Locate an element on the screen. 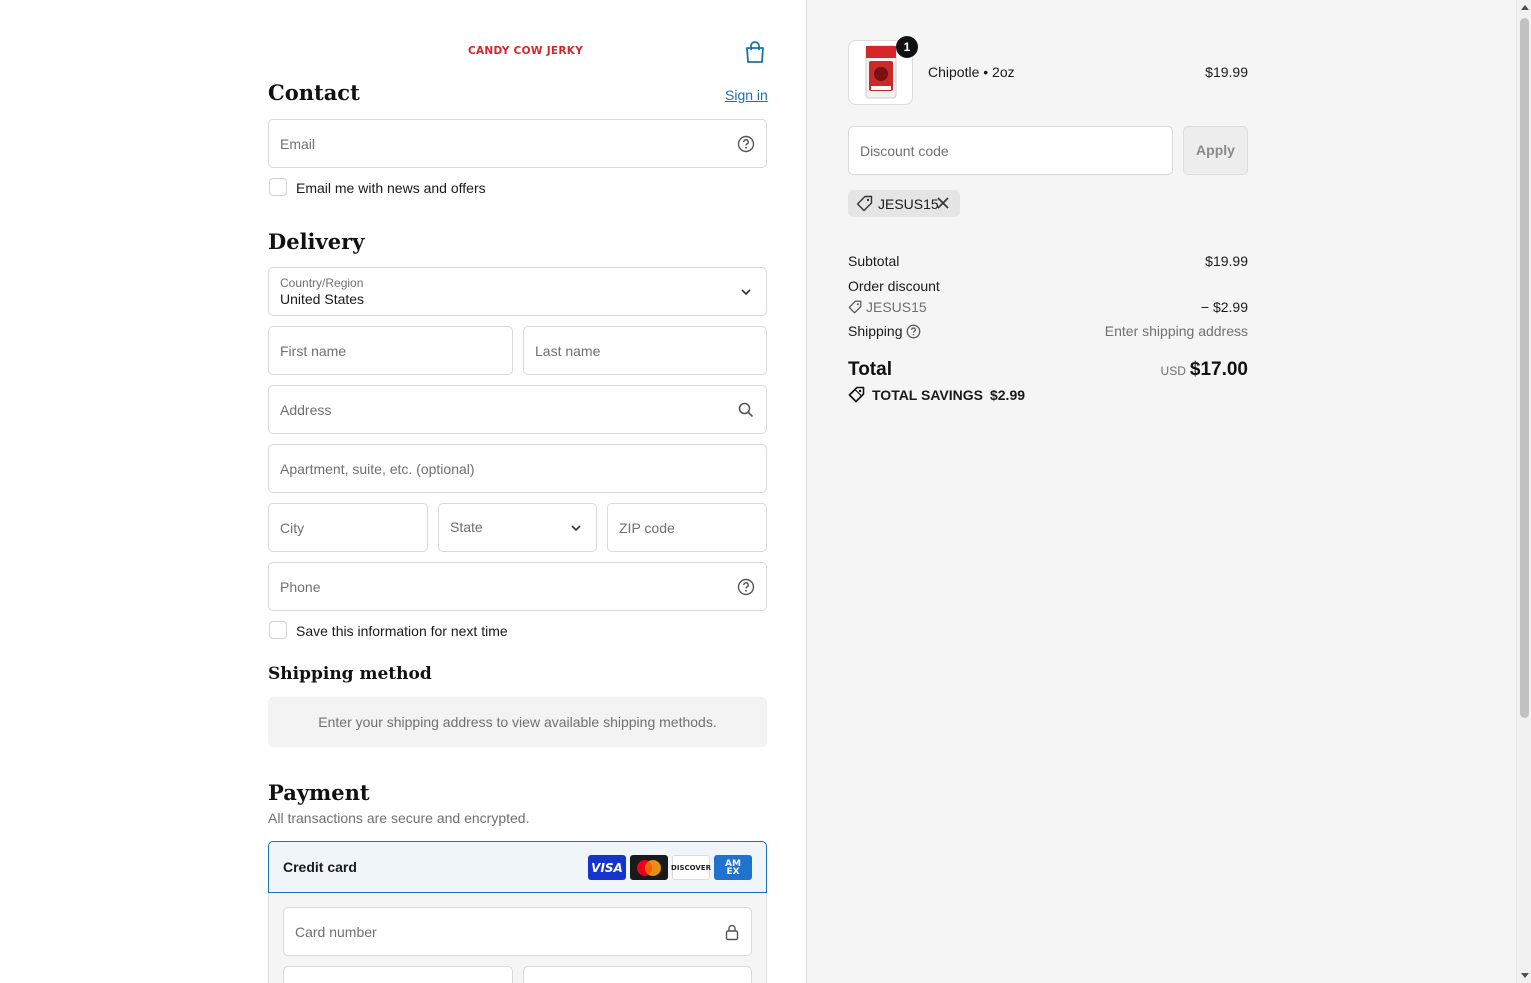  quantity-badge: 1 is located at coordinates (907, 47).